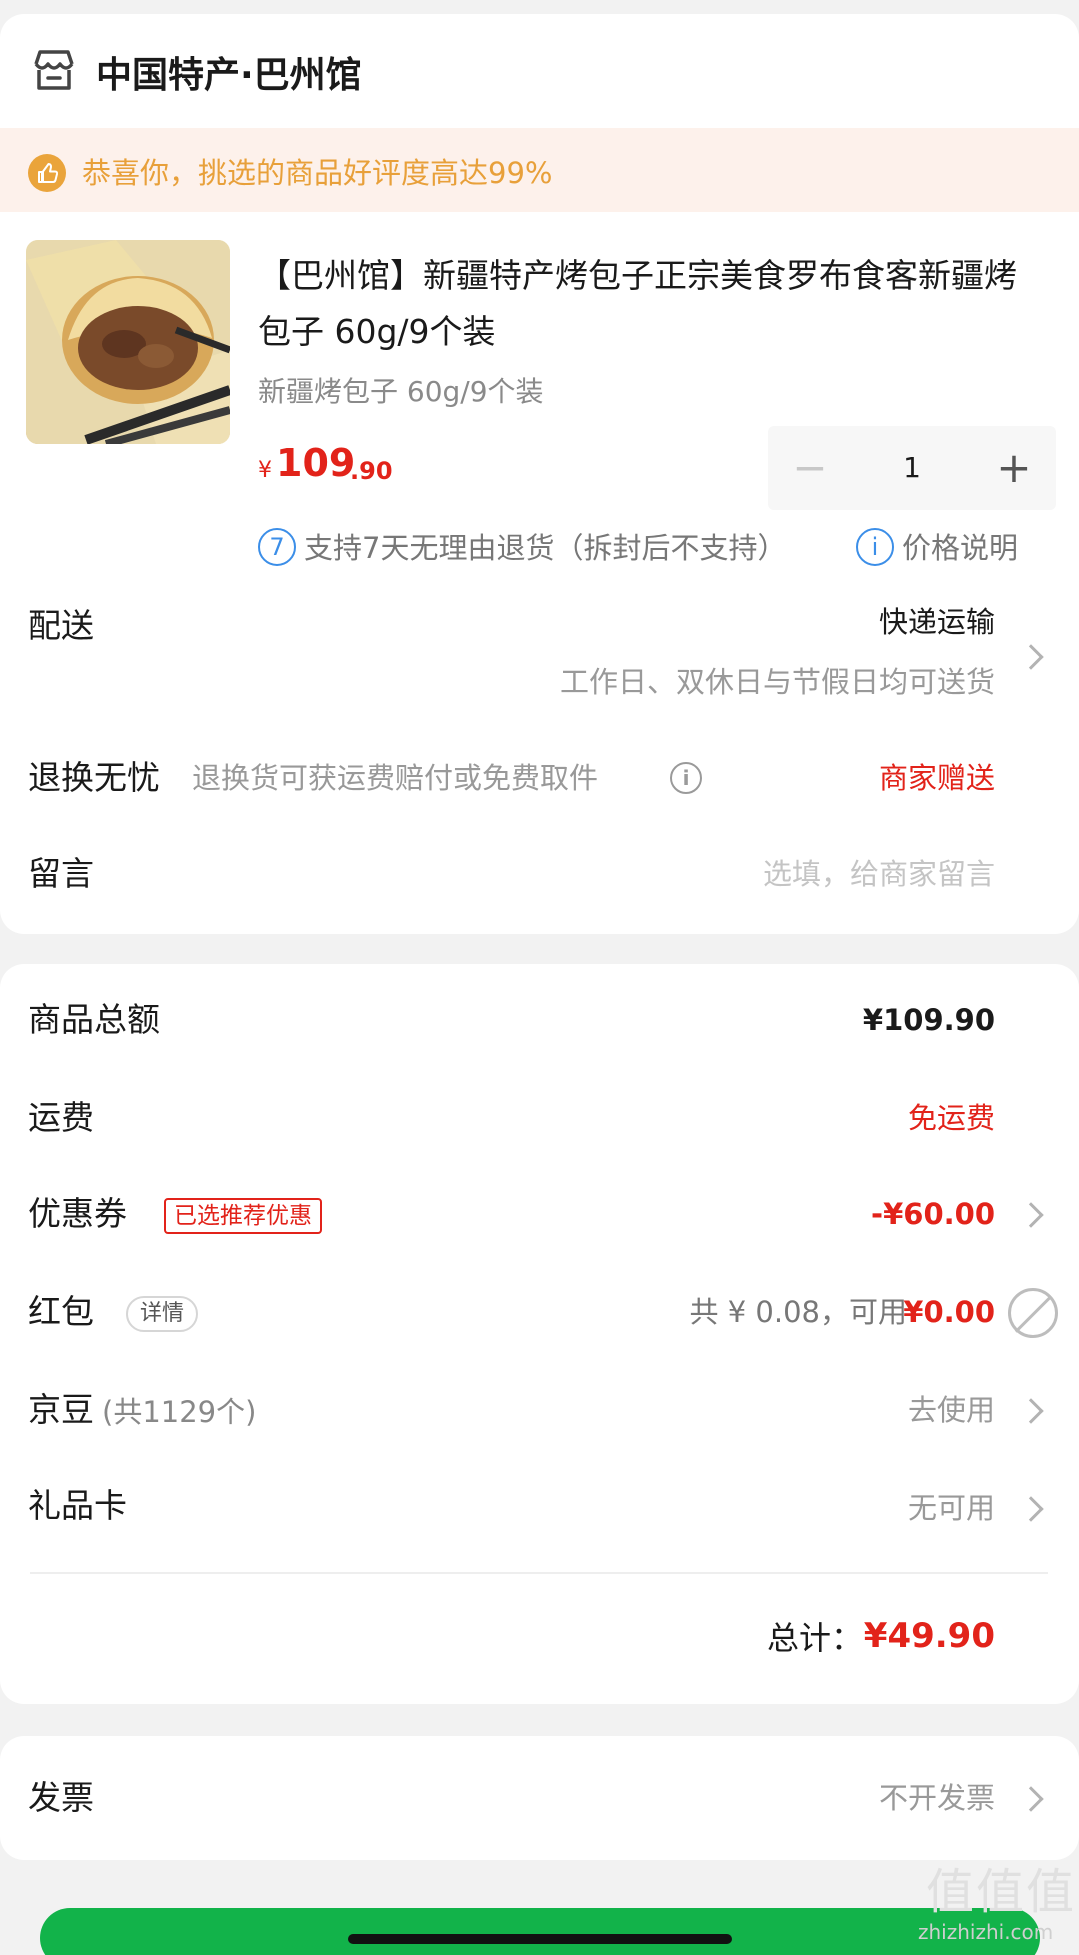 This screenshot has height=1955, width=1079. What do you see at coordinates (810, 468) in the screenshot?
I see `decrease-button: −` at bounding box center [810, 468].